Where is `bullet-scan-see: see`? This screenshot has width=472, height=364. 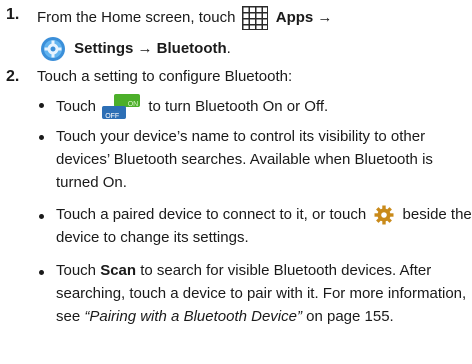 bullet-scan-see: see is located at coordinates (68, 316).